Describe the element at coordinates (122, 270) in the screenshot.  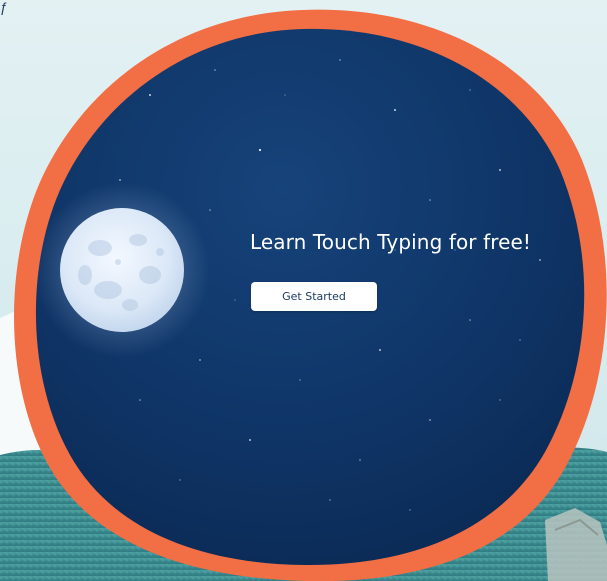
I see `moon-icon` at that location.